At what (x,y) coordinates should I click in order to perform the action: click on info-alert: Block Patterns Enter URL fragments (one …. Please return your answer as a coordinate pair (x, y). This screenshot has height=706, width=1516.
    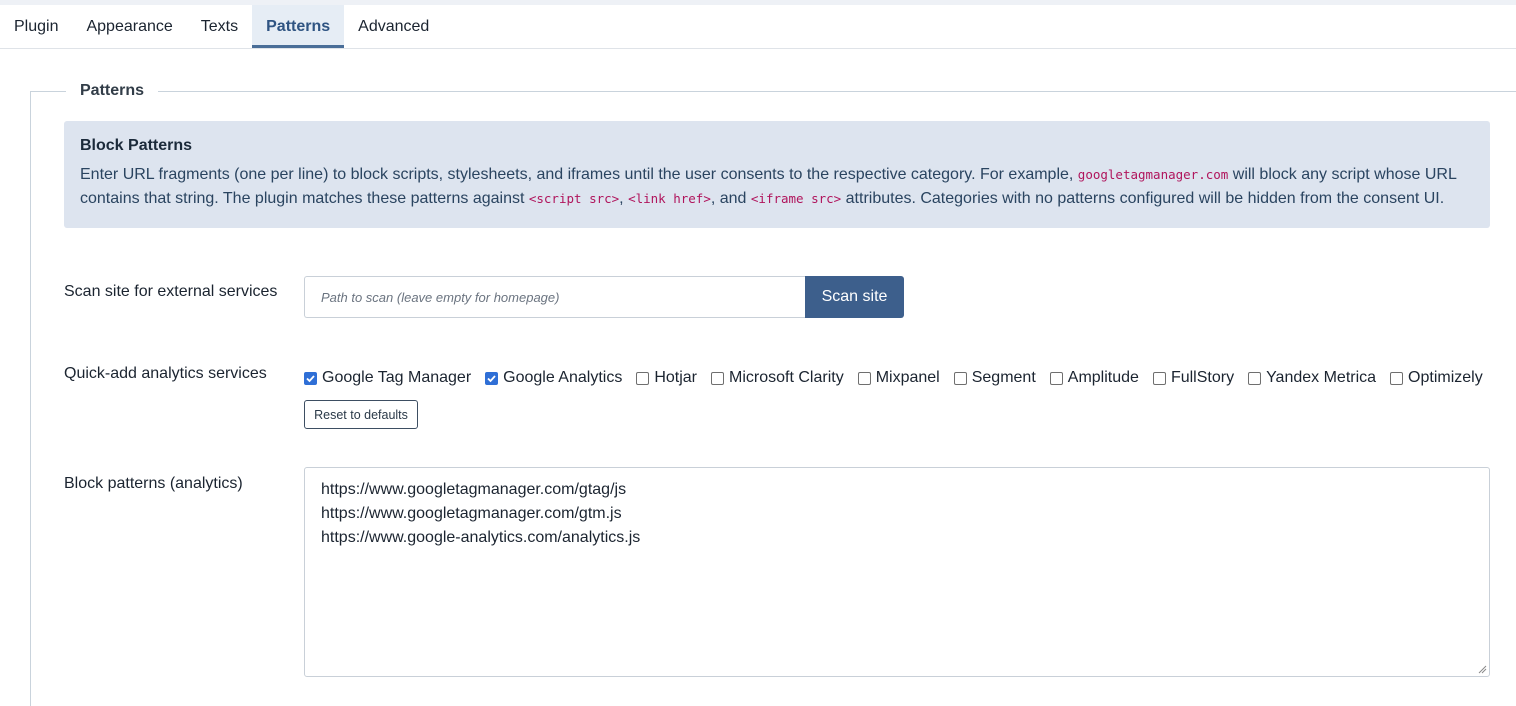
    Looking at the image, I should click on (777, 174).